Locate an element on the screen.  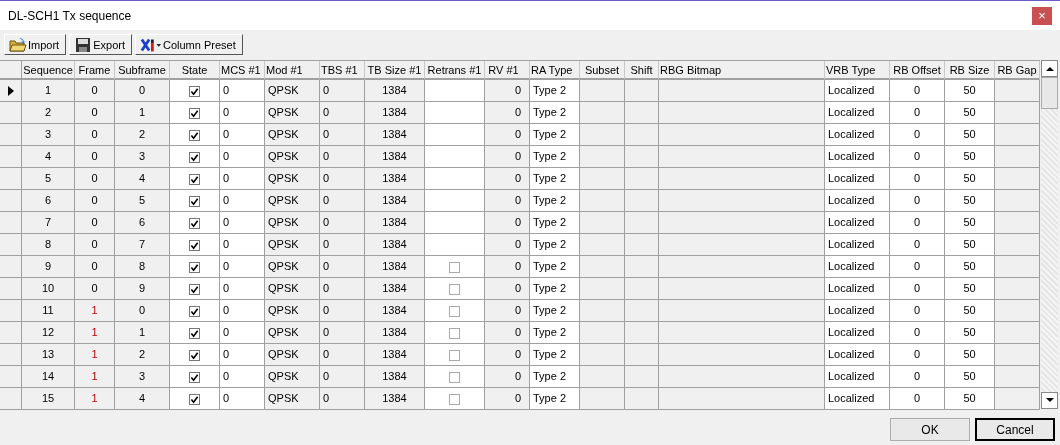
import-button: Import is located at coordinates (35, 44).